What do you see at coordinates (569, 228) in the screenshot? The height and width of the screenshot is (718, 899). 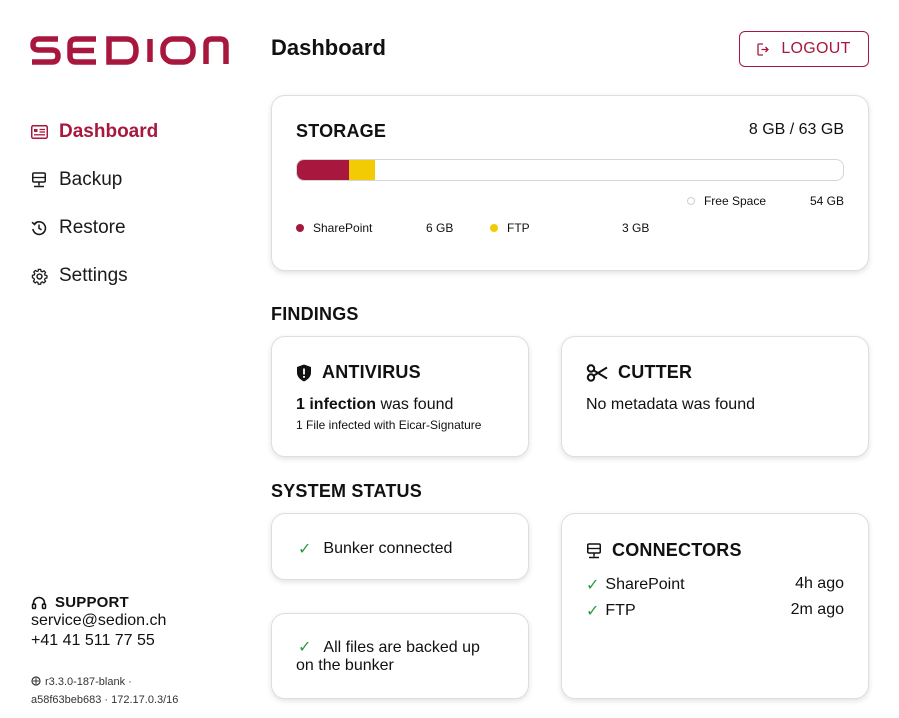 I see `legend-ftp: FTP 3 GB` at bounding box center [569, 228].